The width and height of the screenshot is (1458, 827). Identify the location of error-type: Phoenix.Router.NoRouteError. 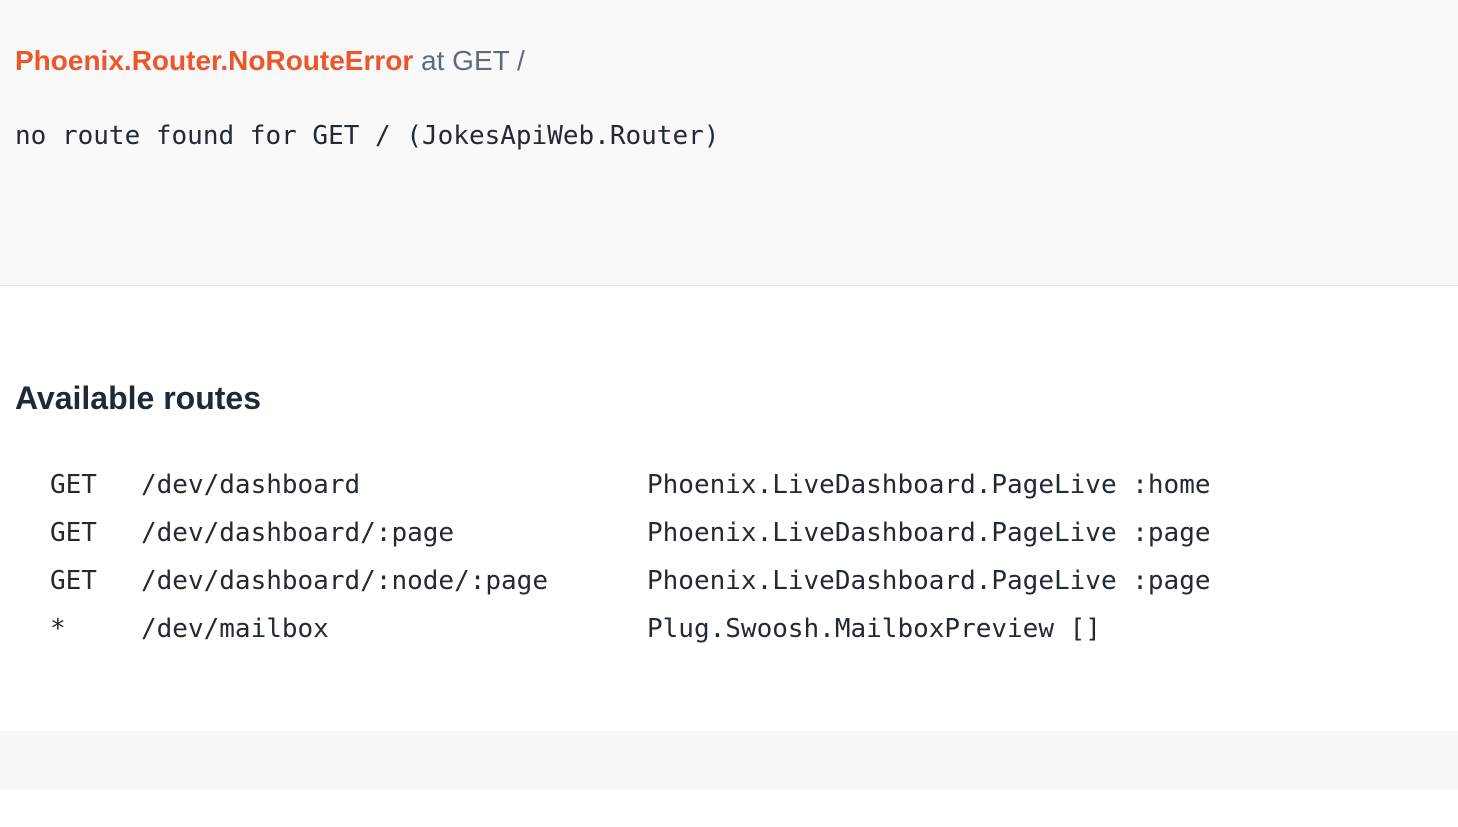
(214, 60).